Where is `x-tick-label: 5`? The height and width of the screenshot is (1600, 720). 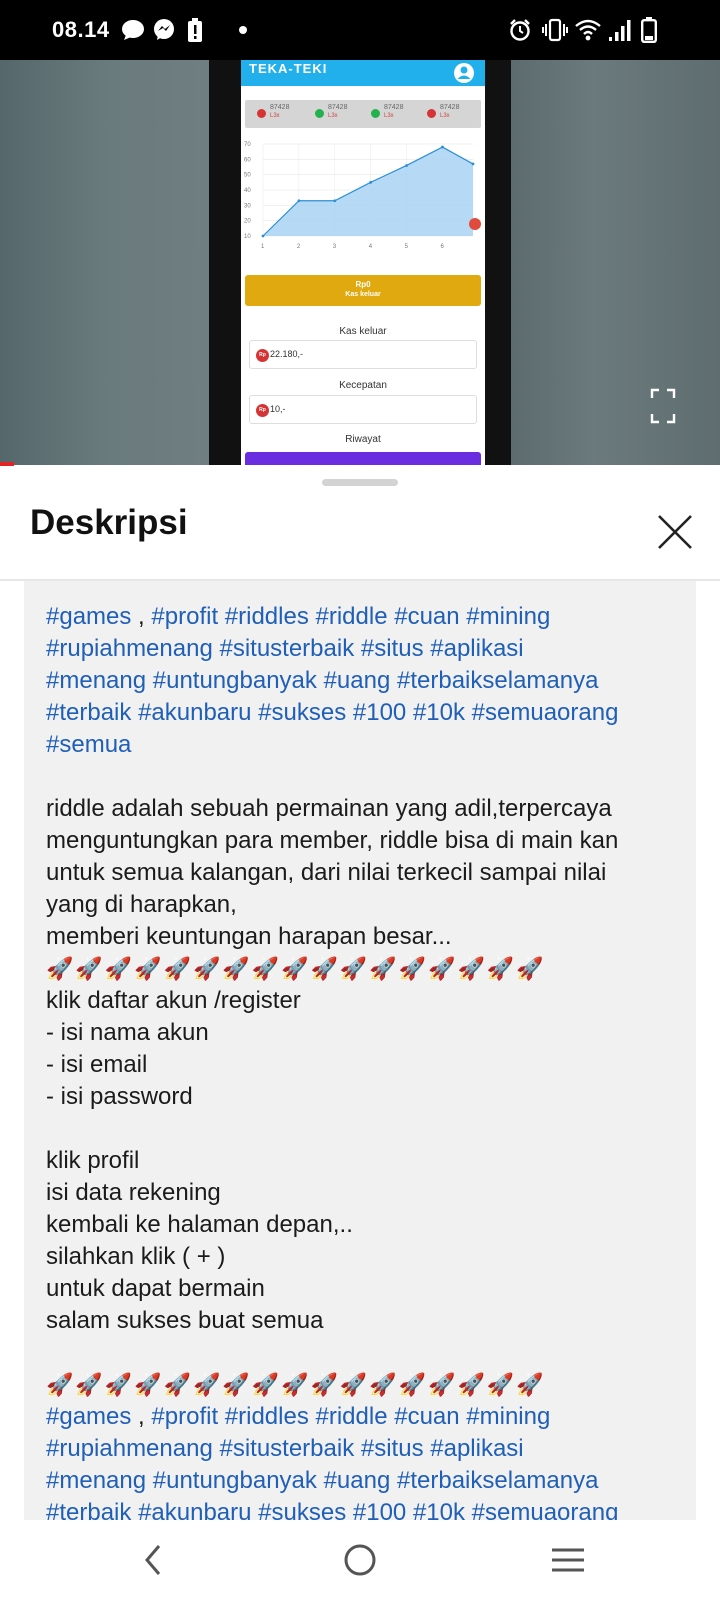
x-tick-label: 5 is located at coordinates (407, 247).